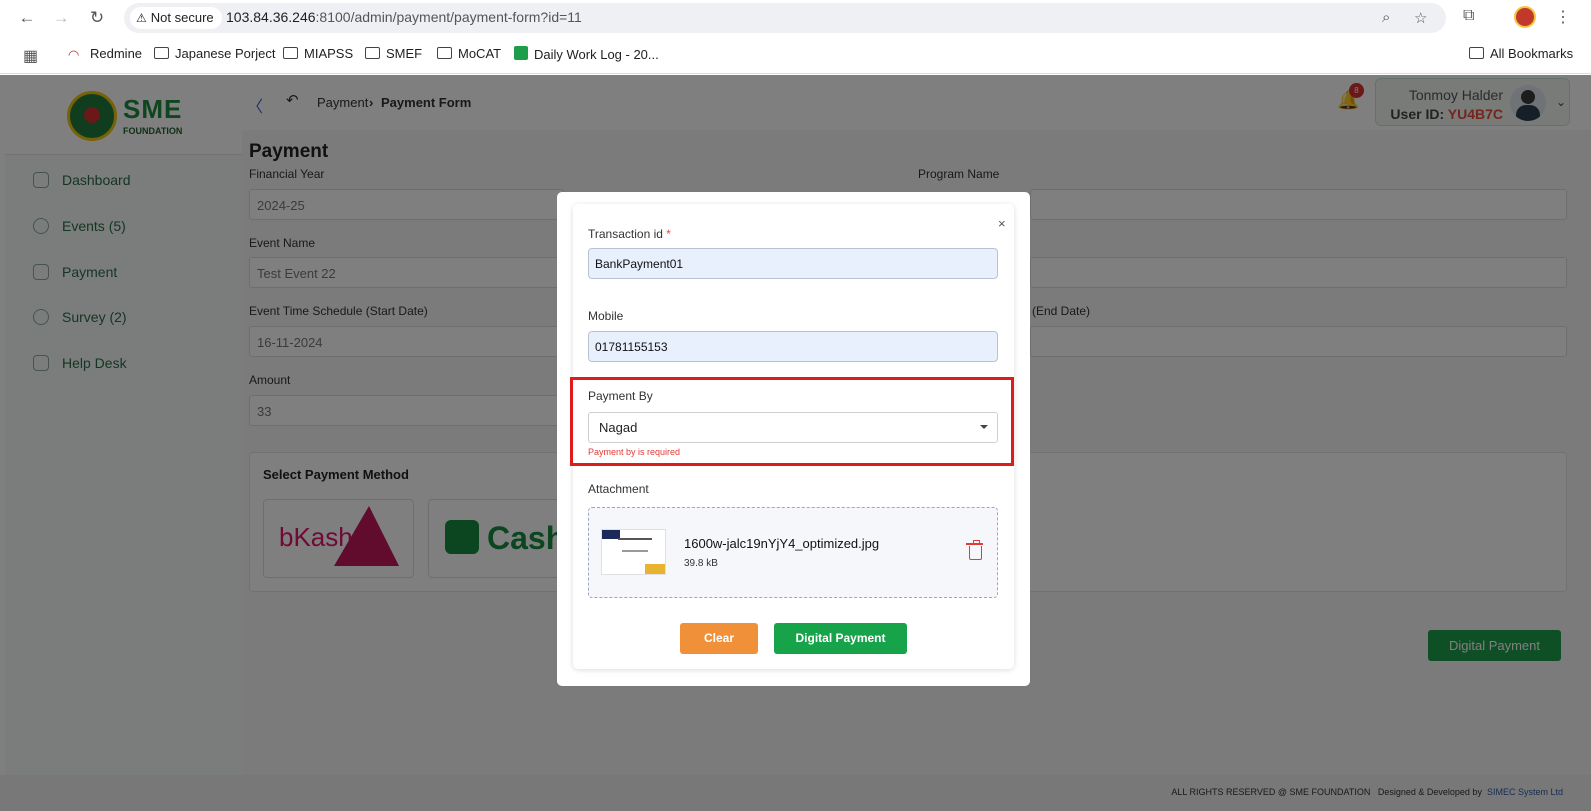  What do you see at coordinates (1386, 17) in the screenshot?
I see `zoom-icon: ⌕` at bounding box center [1386, 17].